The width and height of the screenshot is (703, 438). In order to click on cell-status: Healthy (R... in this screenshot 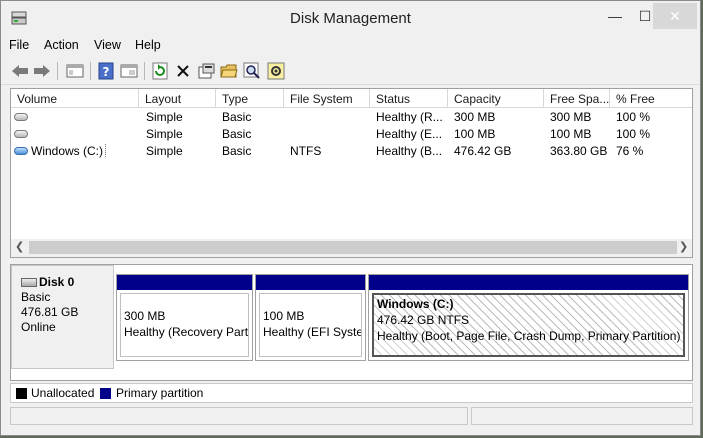, I will do `click(409, 117)`.